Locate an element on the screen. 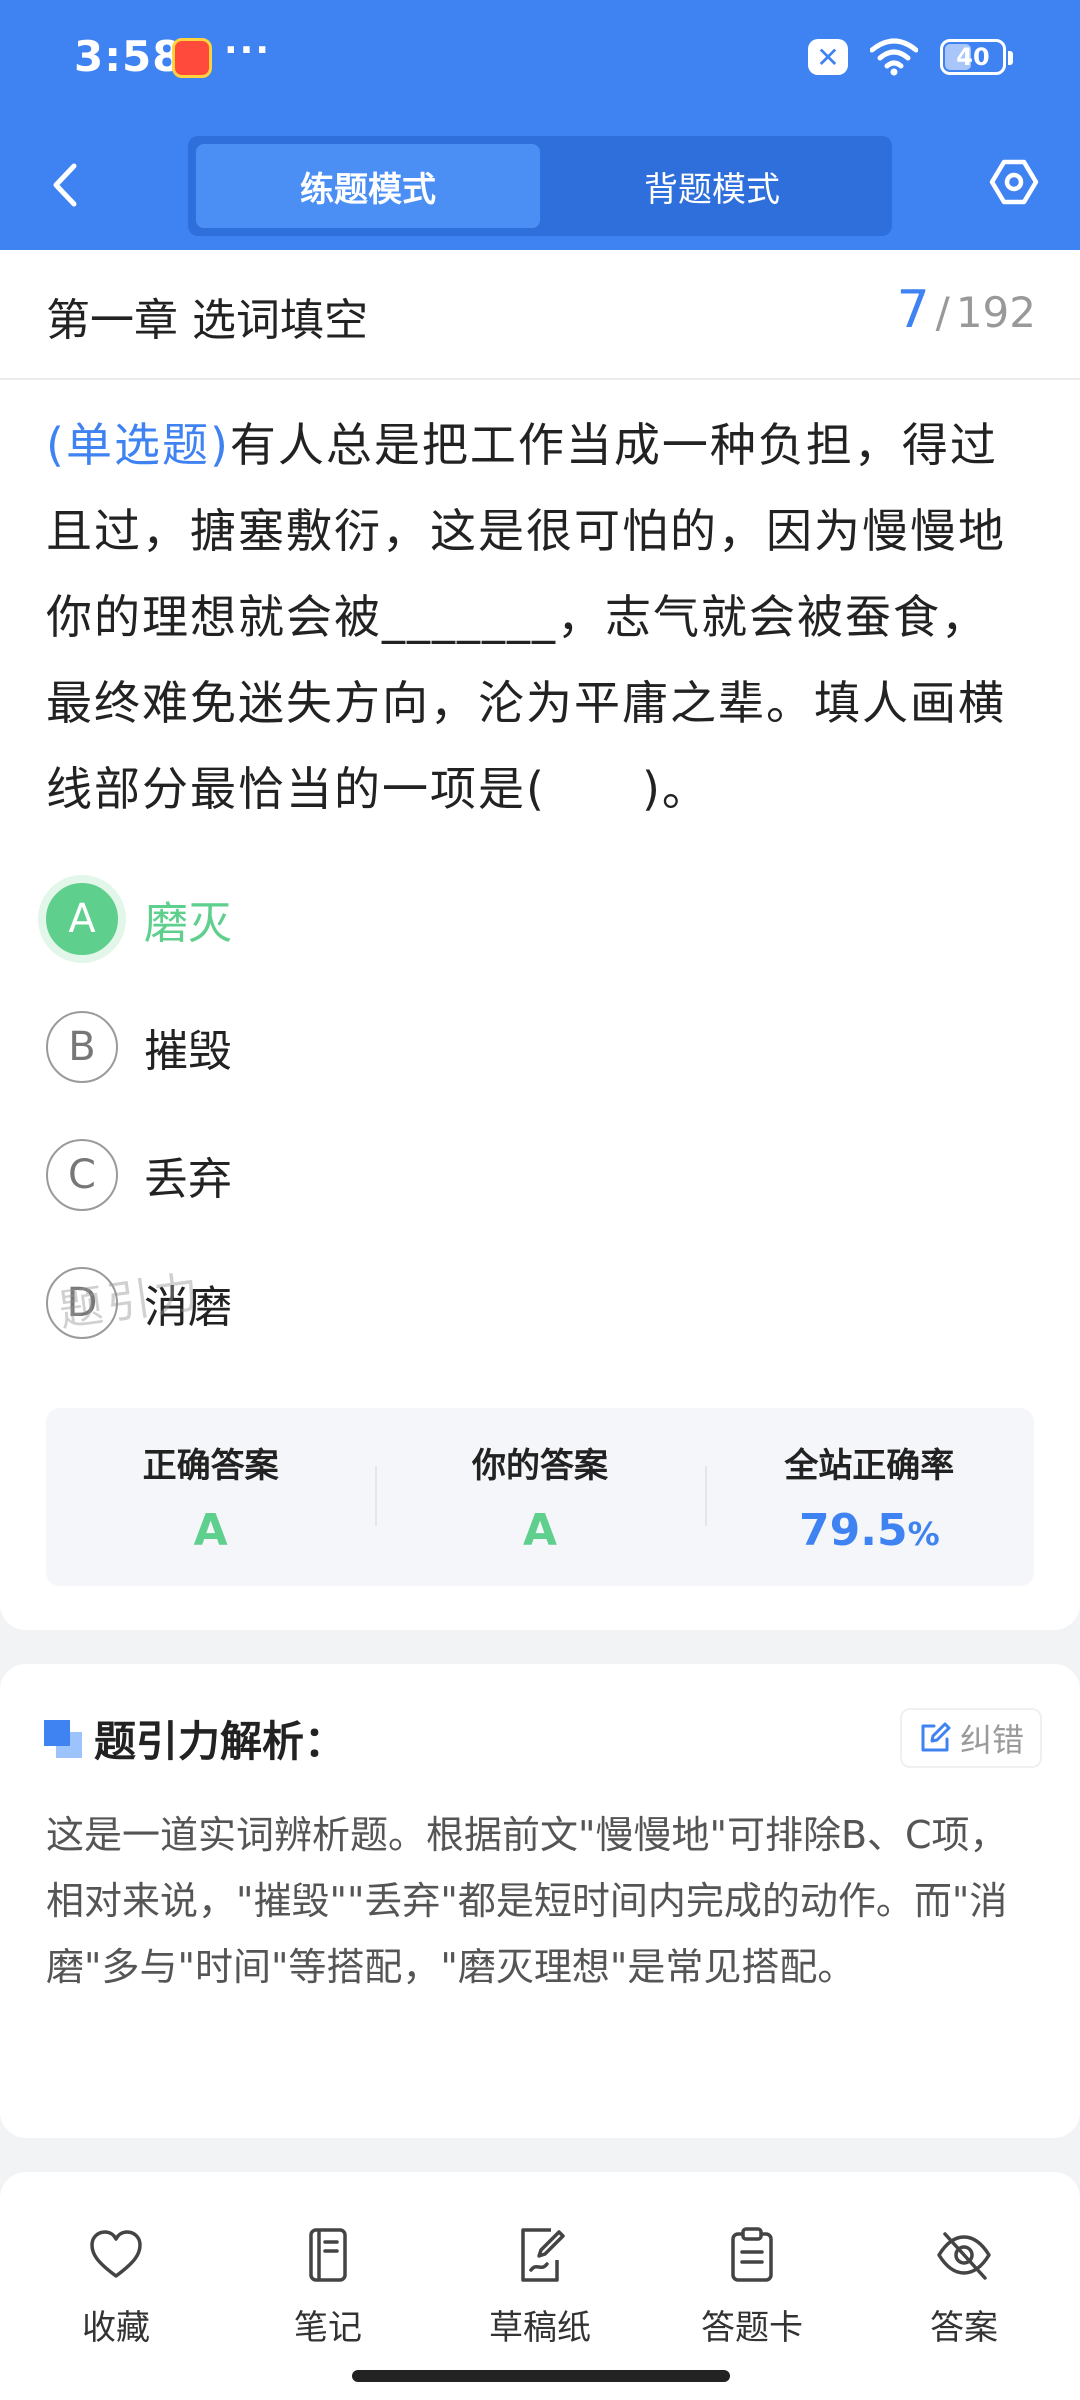 The width and height of the screenshot is (1080, 2400). answer-sheet-button: 答题卡 is located at coordinates (752, 2286).